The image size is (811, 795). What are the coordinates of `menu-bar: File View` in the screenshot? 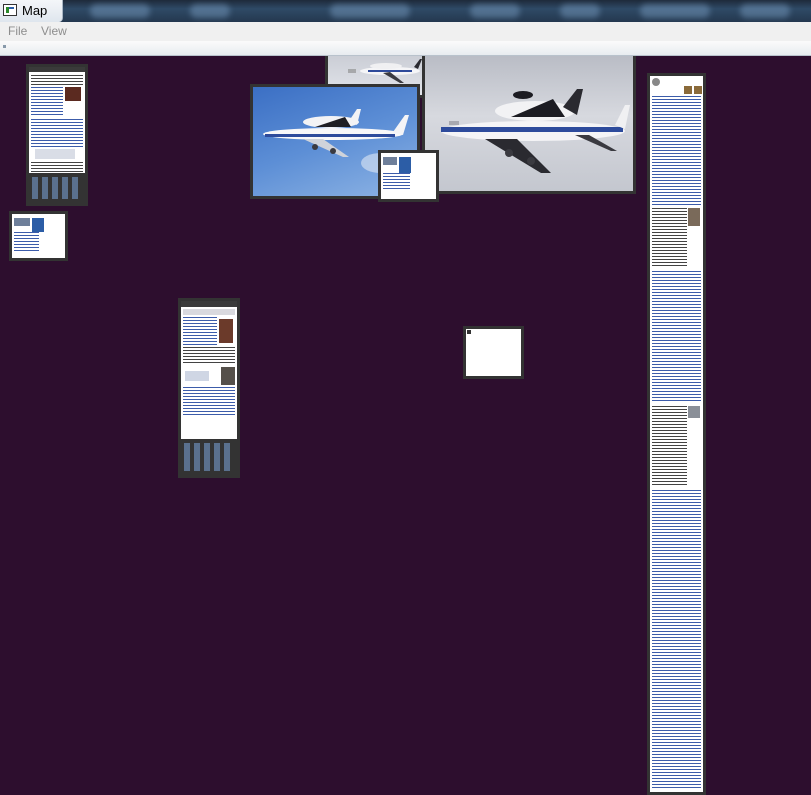 It's located at (405, 32).